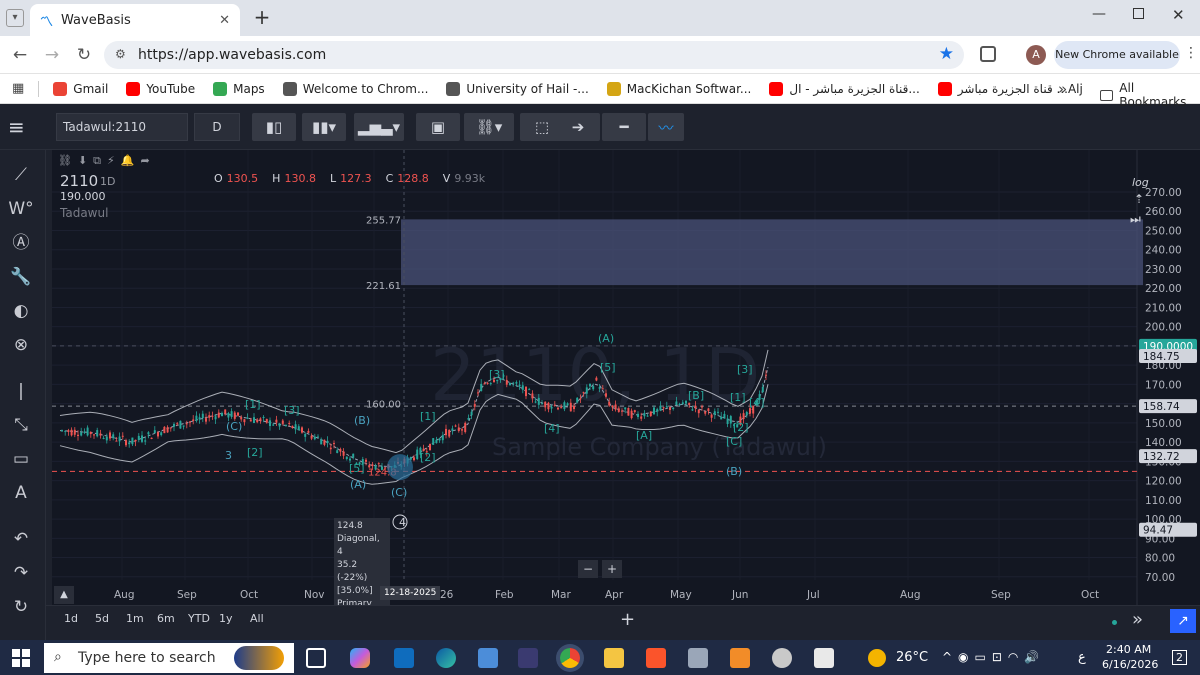 The height and width of the screenshot is (675, 1200). Describe the element at coordinates (1179, 657) in the screenshot. I see `notification-badge: 2` at that location.